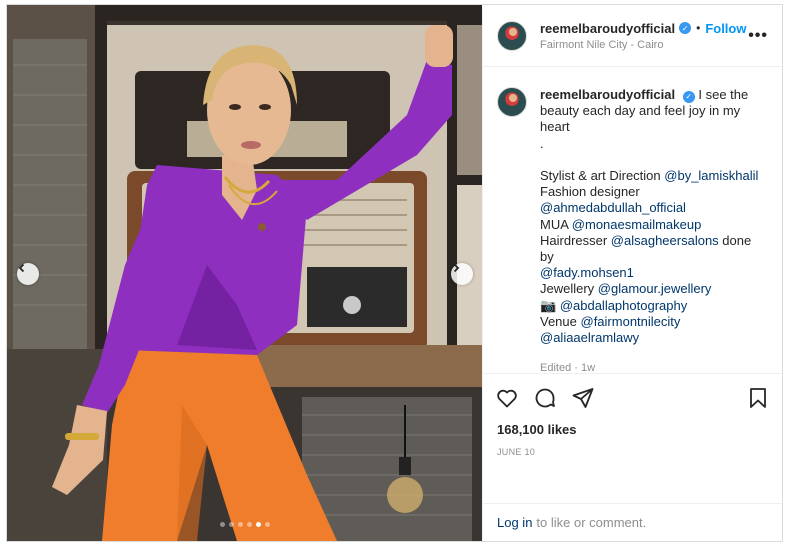 This screenshot has height=546, width=787. I want to click on mention-link: @ahmedabdullah_official, so click(654, 208).